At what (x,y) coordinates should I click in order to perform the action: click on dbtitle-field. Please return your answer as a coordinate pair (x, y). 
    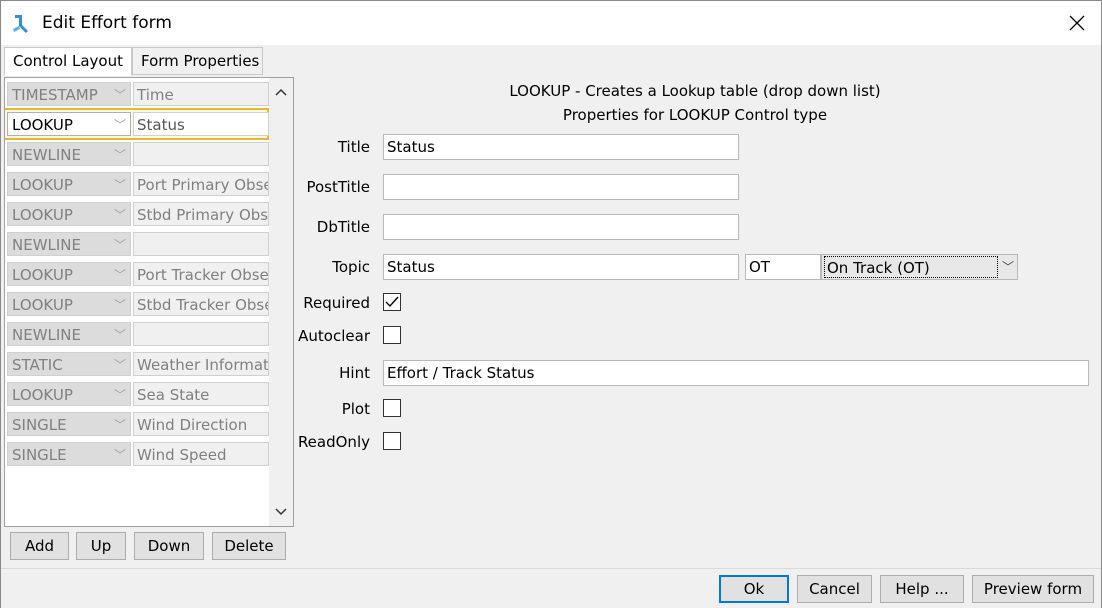
    Looking at the image, I should click on (561, 227).